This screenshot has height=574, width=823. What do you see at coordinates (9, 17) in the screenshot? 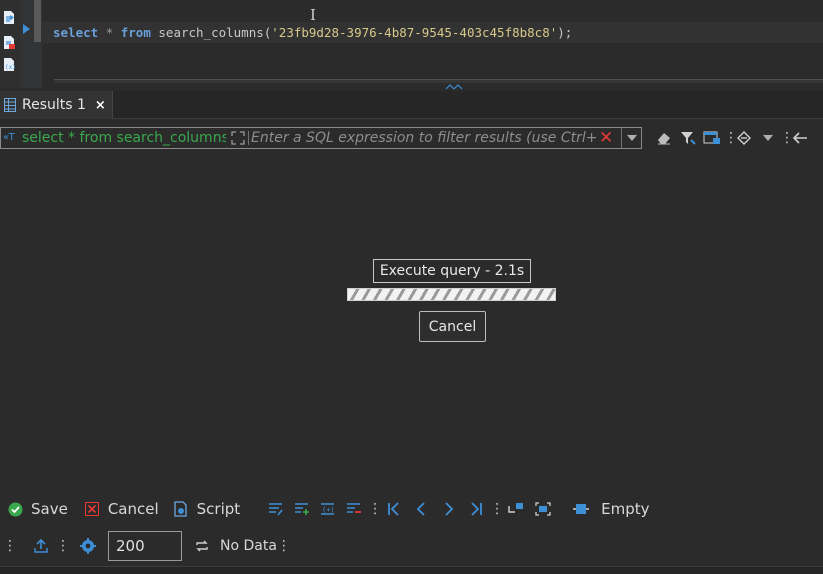
I see `execute-statement-icon` at bounding box center [9, 17].